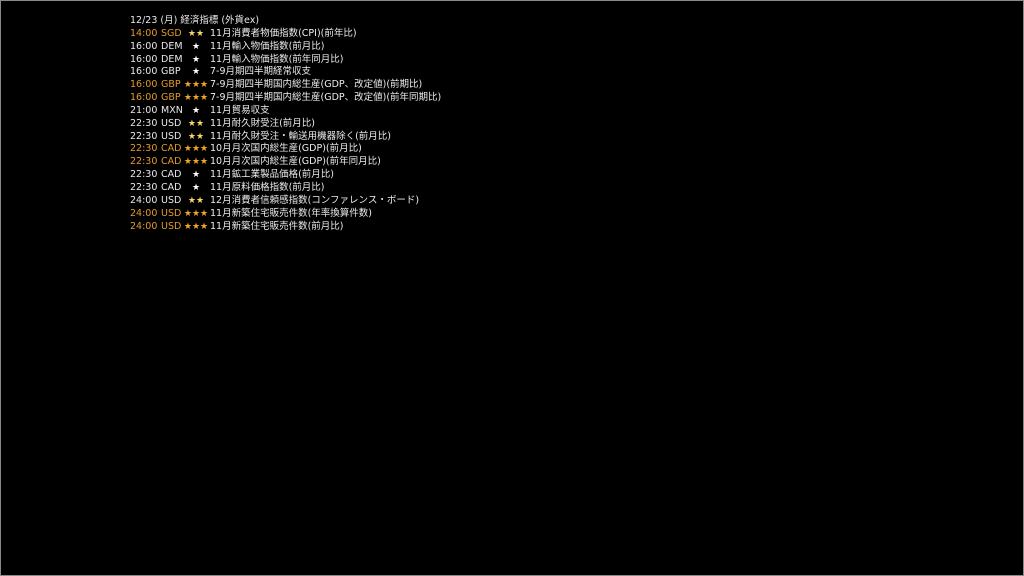  Describe the element at coordinates (272, 175) in the screenshot. I see `event-name: 11月鉱工業製品価格(前月比)` at that location.